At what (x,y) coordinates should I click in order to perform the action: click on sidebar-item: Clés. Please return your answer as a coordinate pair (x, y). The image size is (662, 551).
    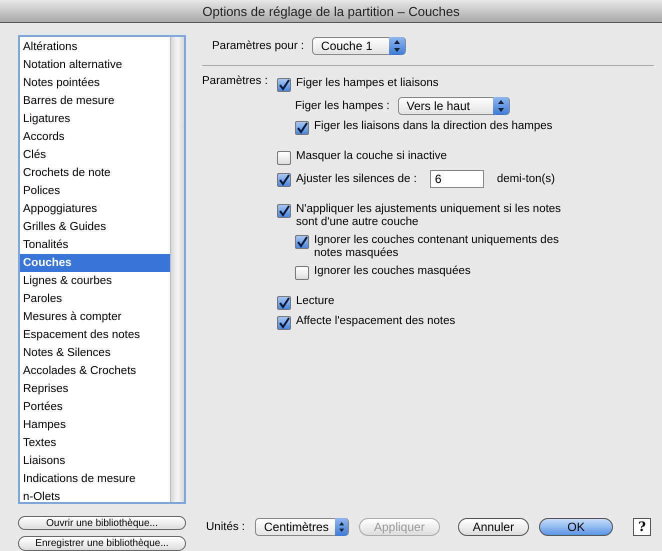
    Looking at the image, I should click on (95, 155).